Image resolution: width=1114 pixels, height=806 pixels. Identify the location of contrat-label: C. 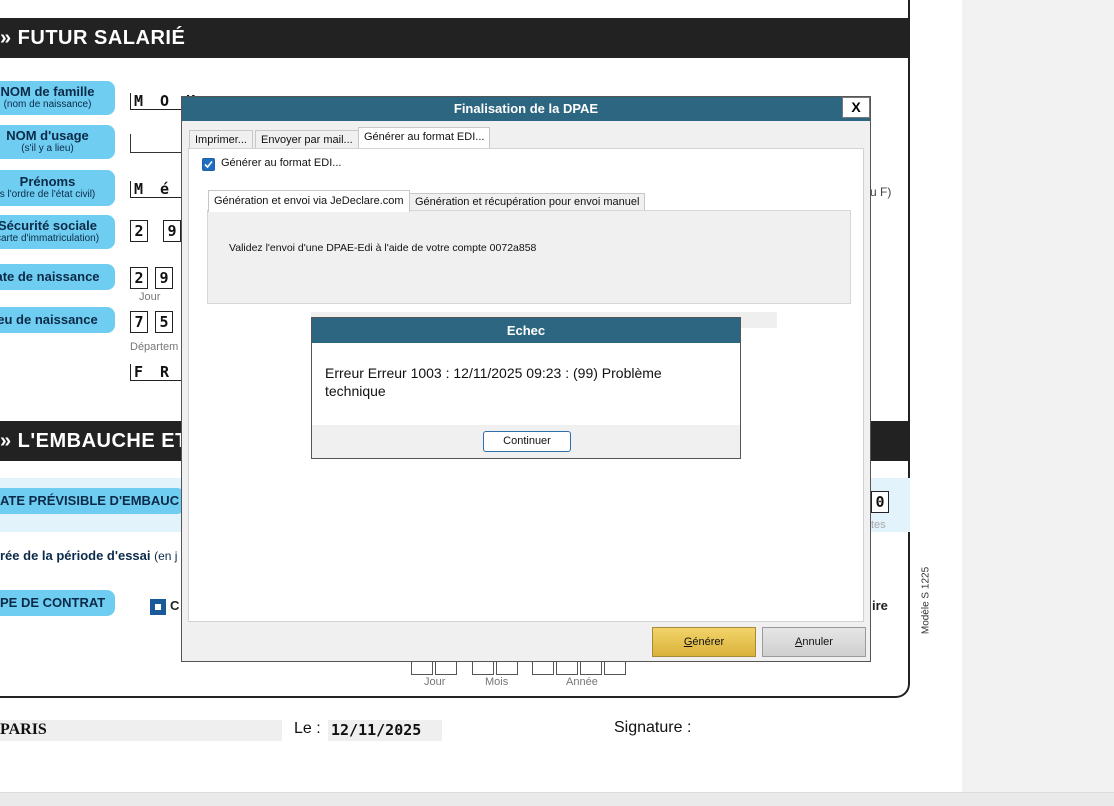
(175, 605).